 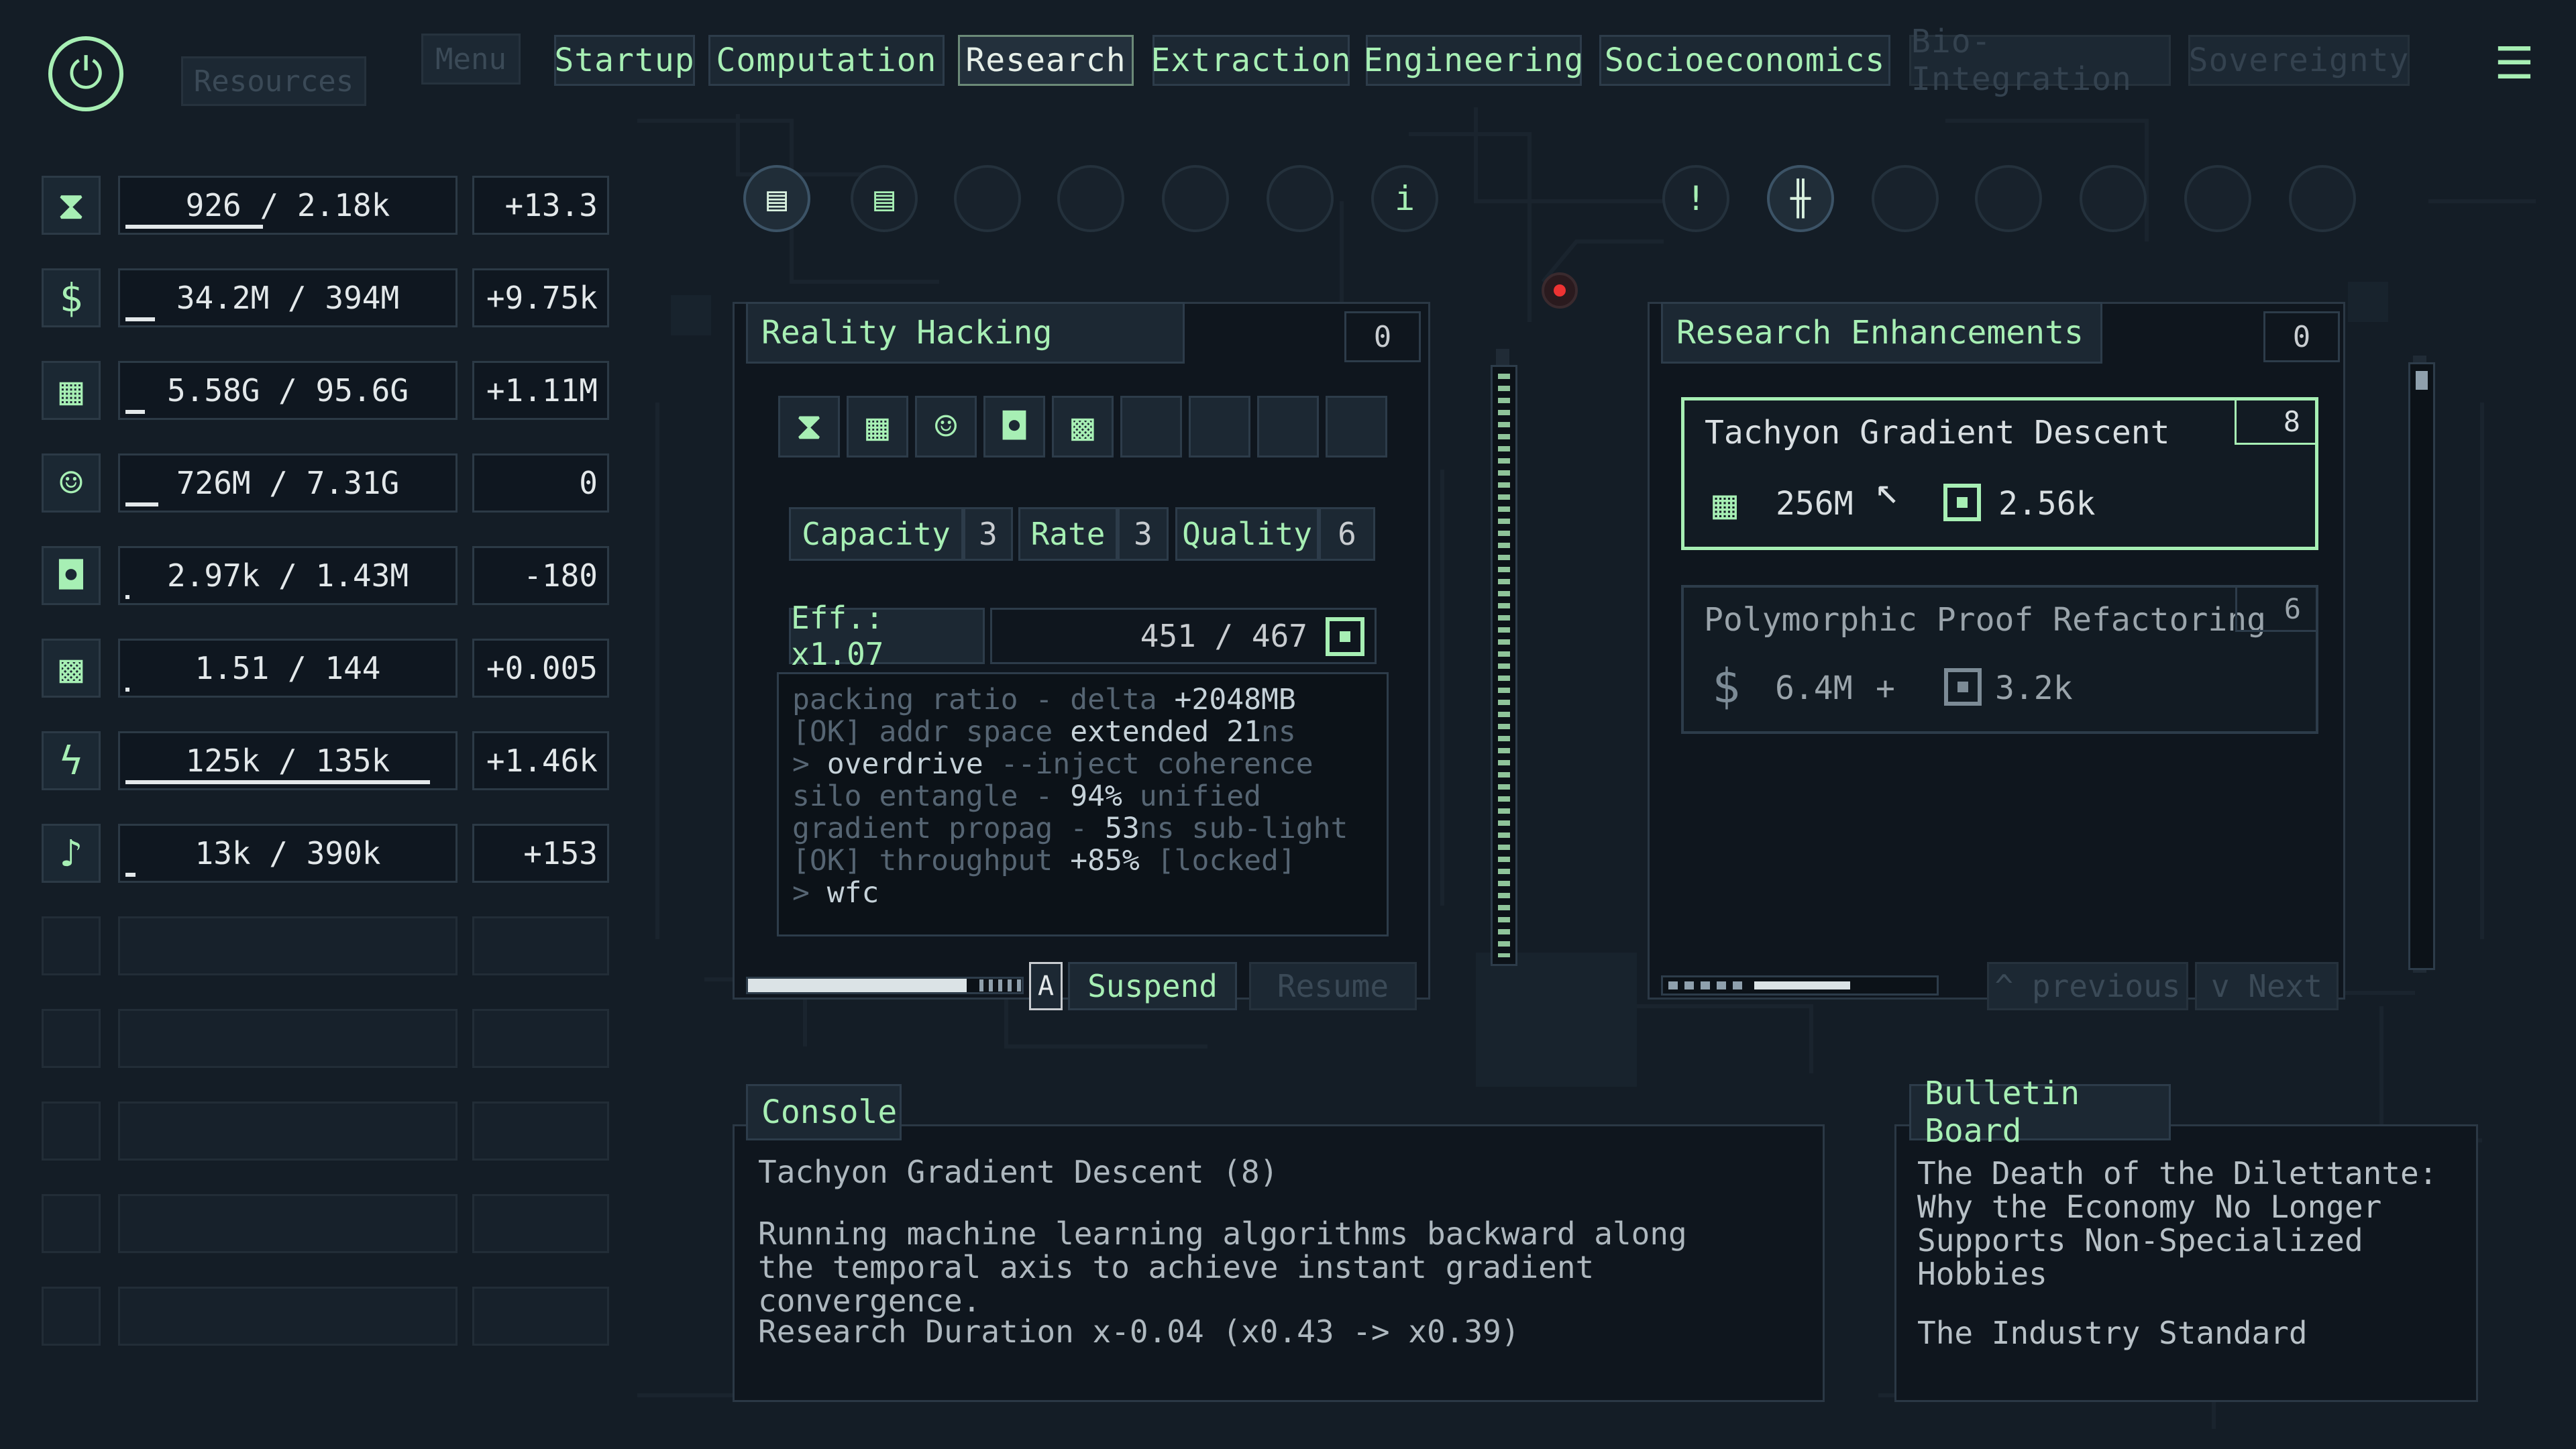 What do you see at coordinates (2267, 986) in the screenshot?
I see `next-button: v Next` at bounding box center [2267, 986].